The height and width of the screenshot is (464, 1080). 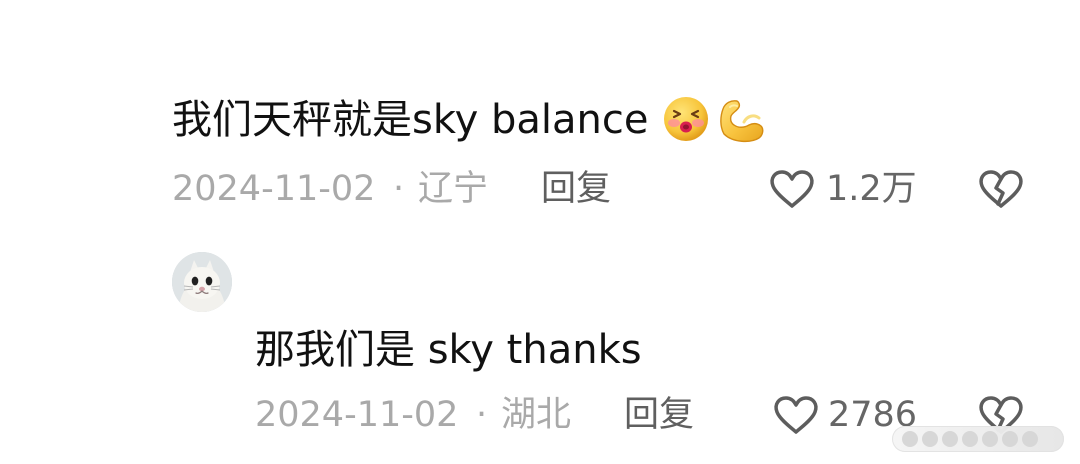 I want to click on kiss-face-icon, so click(x=686, y=119).